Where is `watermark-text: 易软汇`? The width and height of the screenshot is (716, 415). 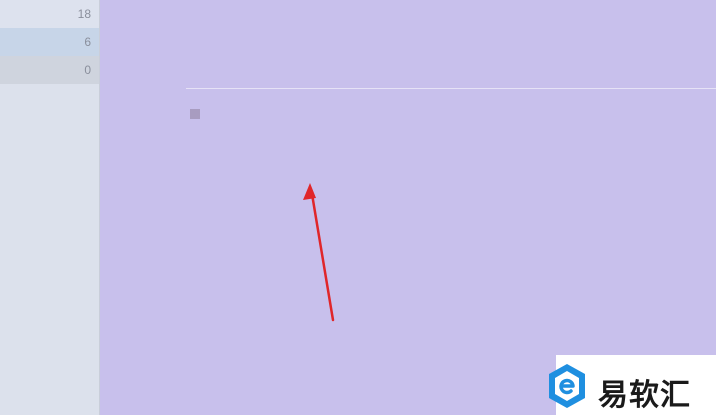
watermark-text: 易软汇 is located at coordinates (644, 395).